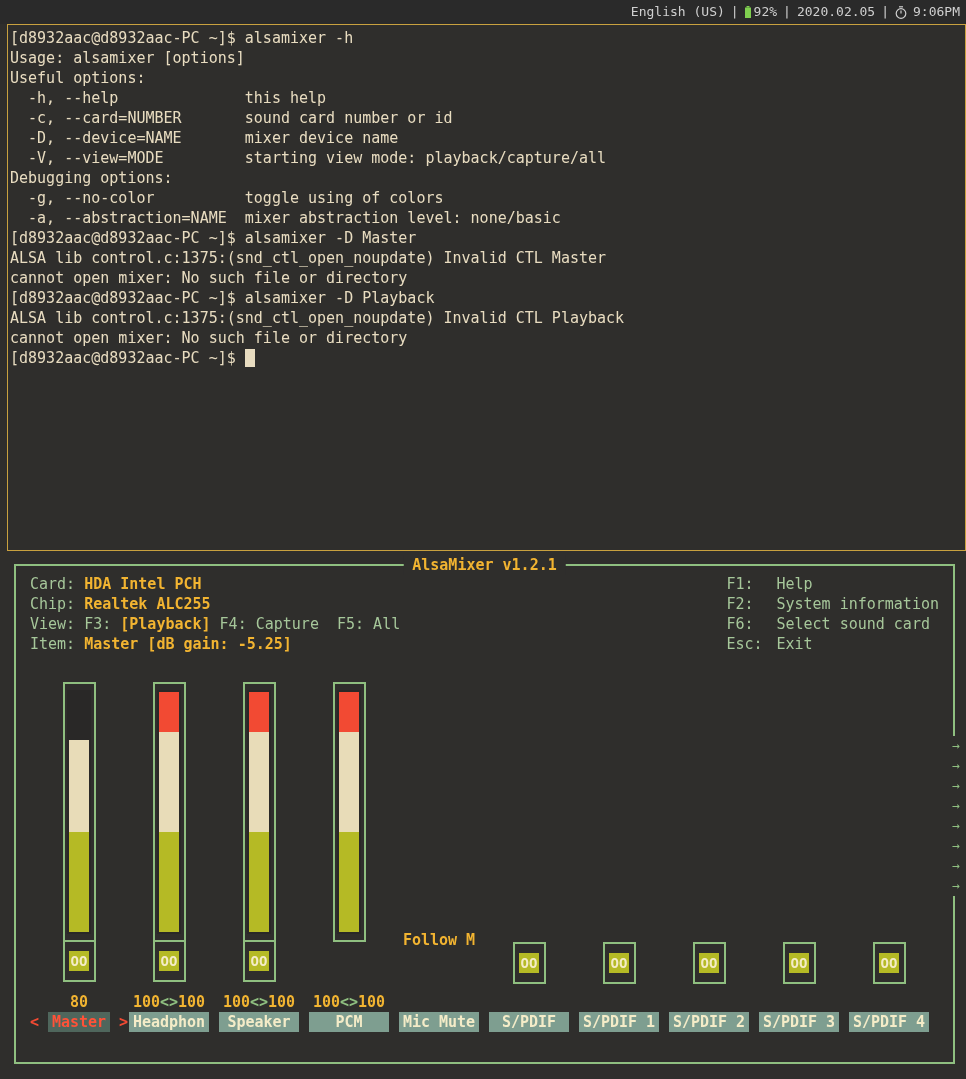  What do you see at coordinates (79, 1022) in the screenshot?
I see `channel-name: Master` at bounding box center [79, 1022].